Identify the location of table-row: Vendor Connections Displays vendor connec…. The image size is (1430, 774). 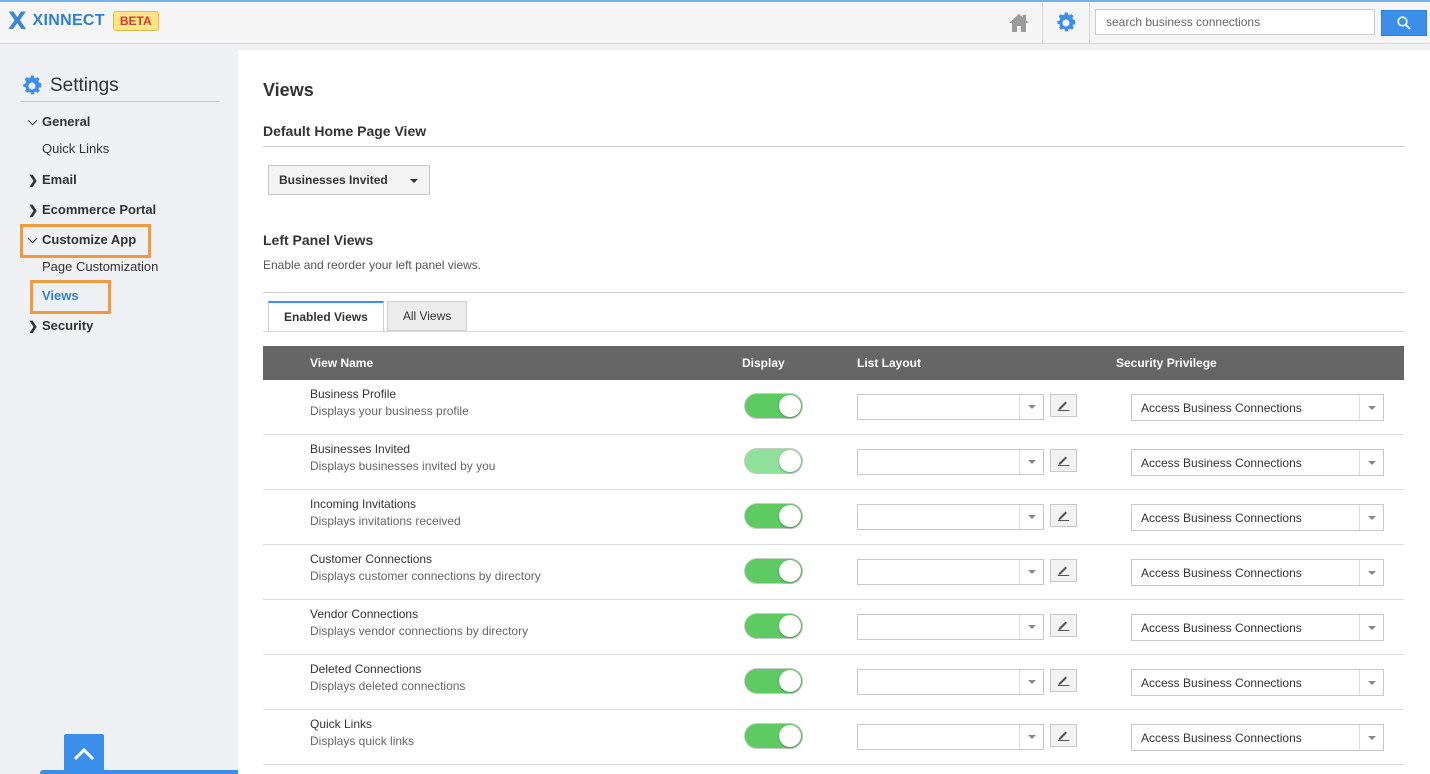
(833, 627).